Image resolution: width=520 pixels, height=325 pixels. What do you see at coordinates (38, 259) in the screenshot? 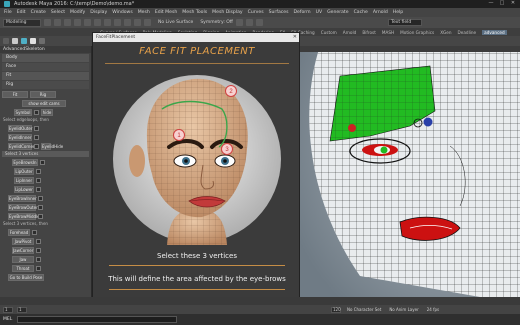
I see `jaw-checkbox` at bounding box center [38, 259].